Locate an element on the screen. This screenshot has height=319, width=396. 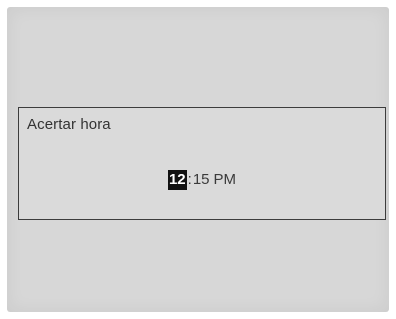
hour-field: 12 is located at coordinates (177, 180).